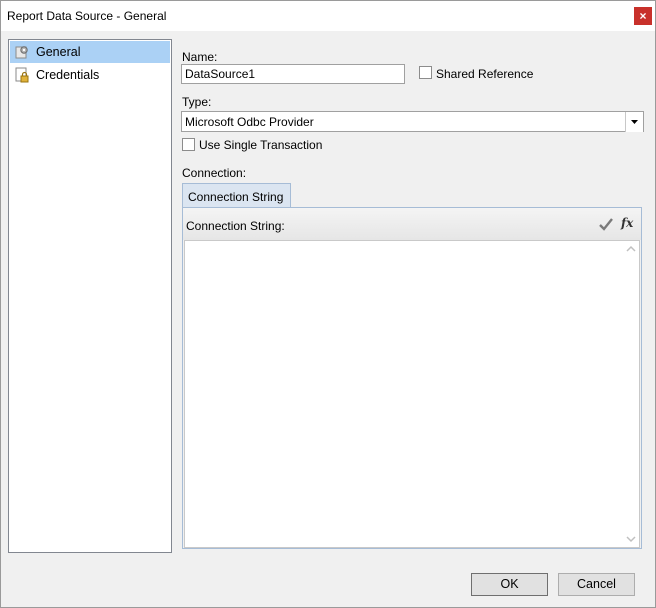  Describe the element at coordinates (328, 16) in the screenshot. I see `title-bar: Report Data Source - General ×` at that location.